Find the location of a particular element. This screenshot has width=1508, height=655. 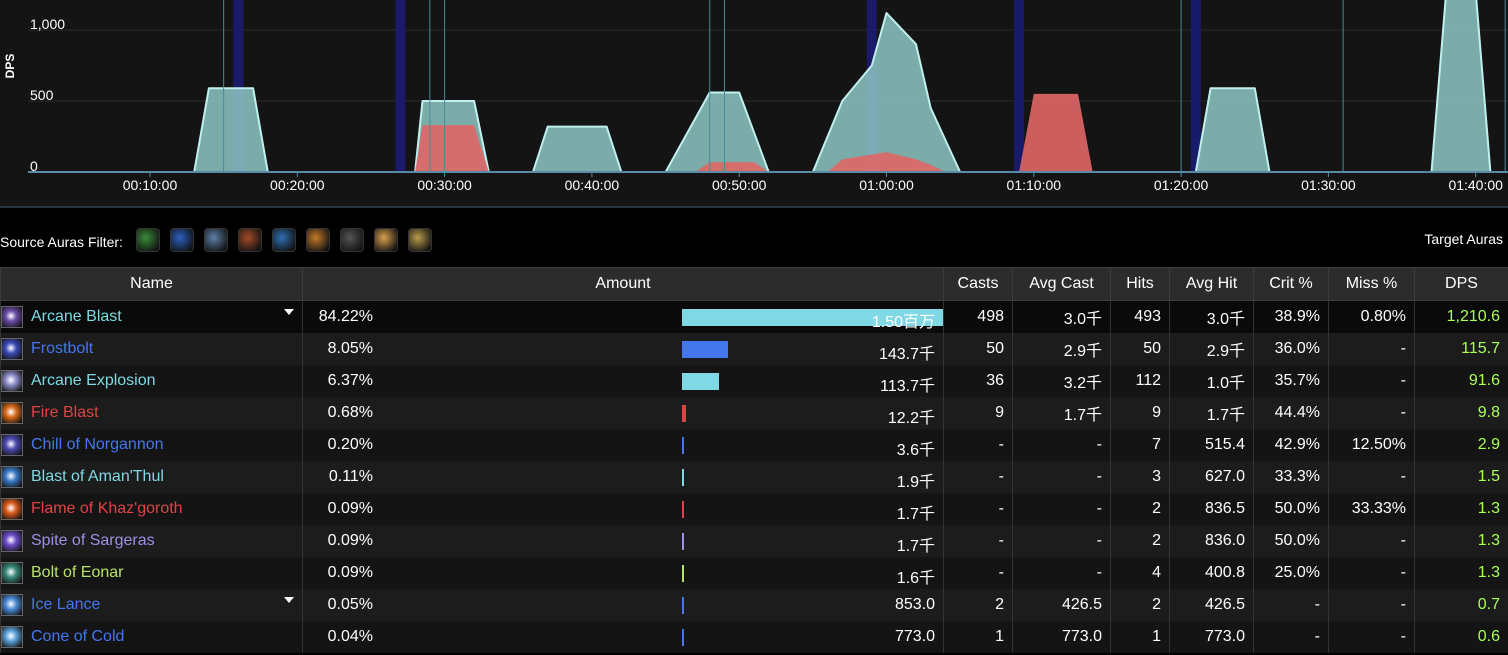

flame-sword-aura-icon is located at coordinates (318, 240).